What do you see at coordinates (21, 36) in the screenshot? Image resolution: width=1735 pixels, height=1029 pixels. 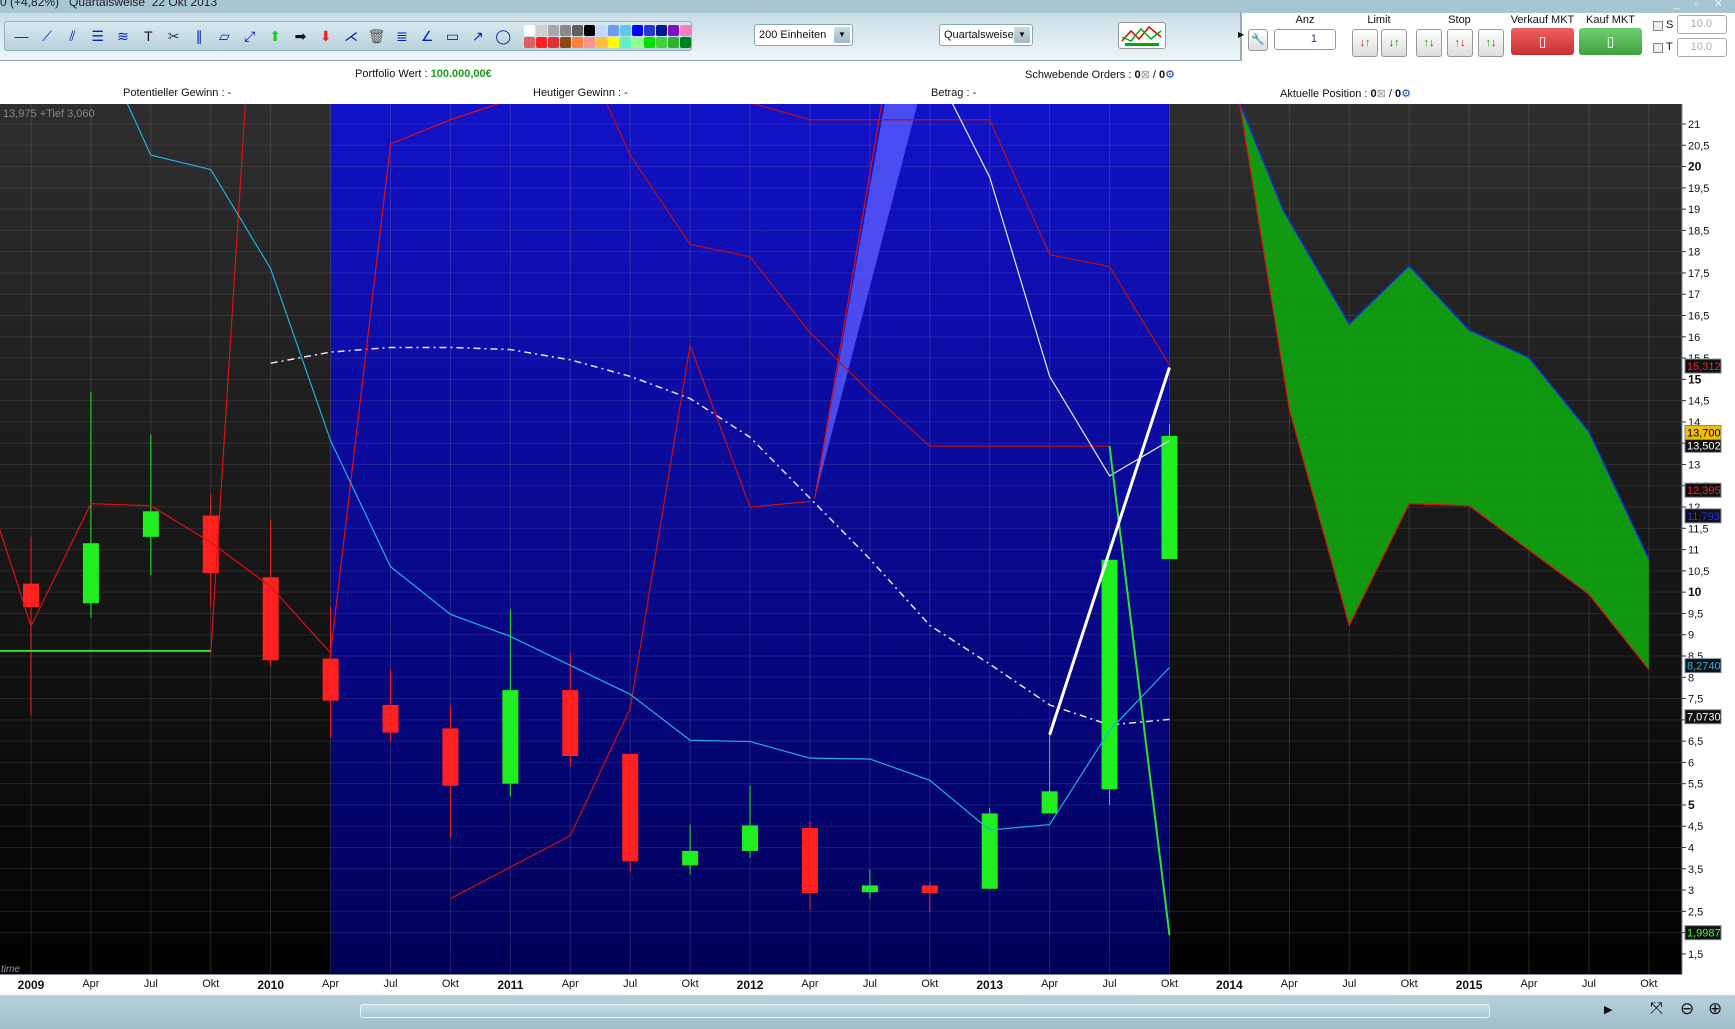 I see `horizontal-line-icon: —` at bounding box center [21, 36].